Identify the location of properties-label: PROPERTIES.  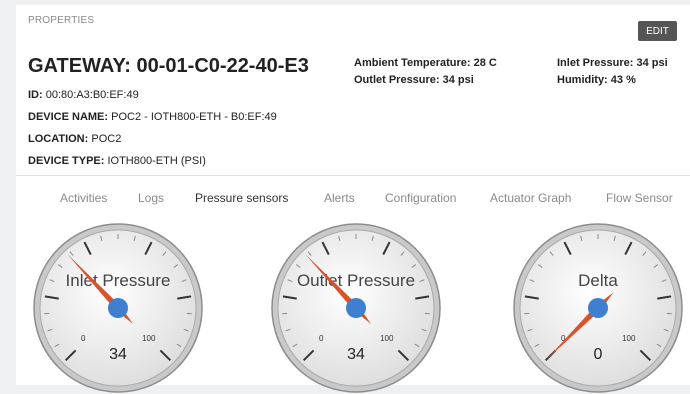
(61, 20).